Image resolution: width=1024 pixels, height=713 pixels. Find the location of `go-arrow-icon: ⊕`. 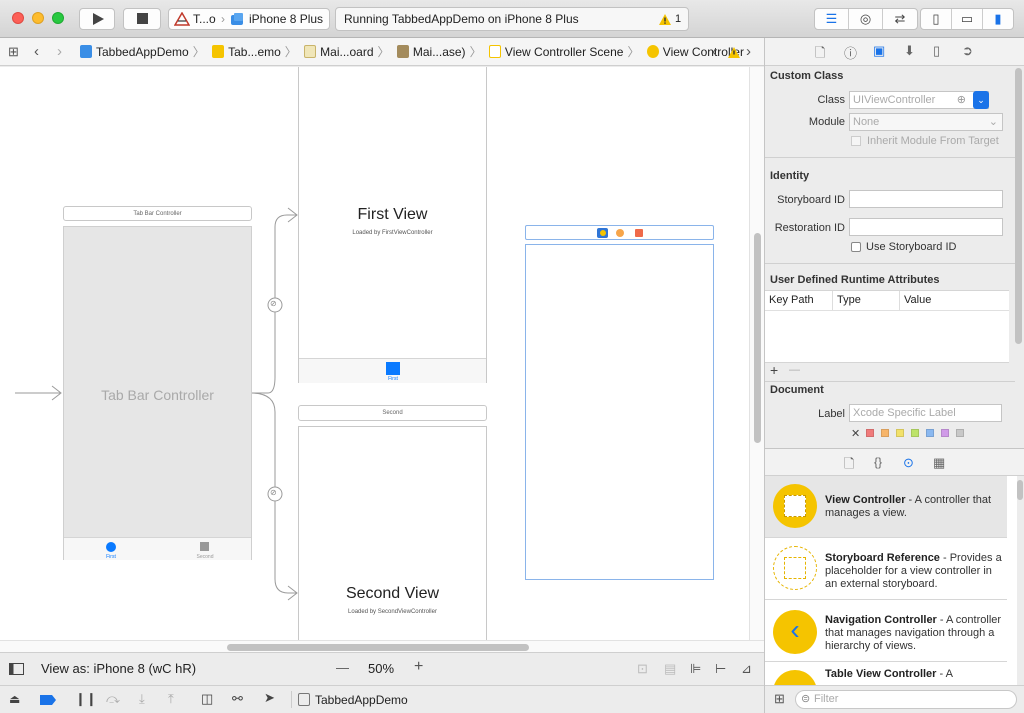

go-arrow-icon: ⊕ is located at coordinates (961, 100).